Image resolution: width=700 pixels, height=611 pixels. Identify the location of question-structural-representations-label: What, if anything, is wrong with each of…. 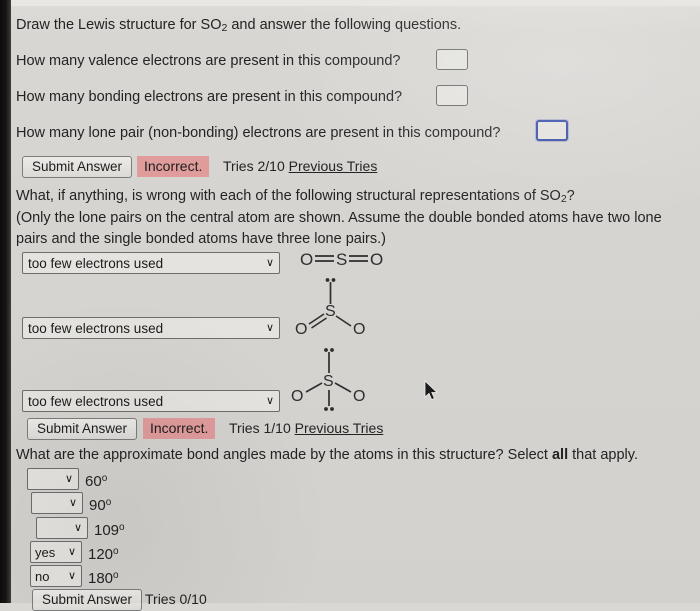
(295, 196).